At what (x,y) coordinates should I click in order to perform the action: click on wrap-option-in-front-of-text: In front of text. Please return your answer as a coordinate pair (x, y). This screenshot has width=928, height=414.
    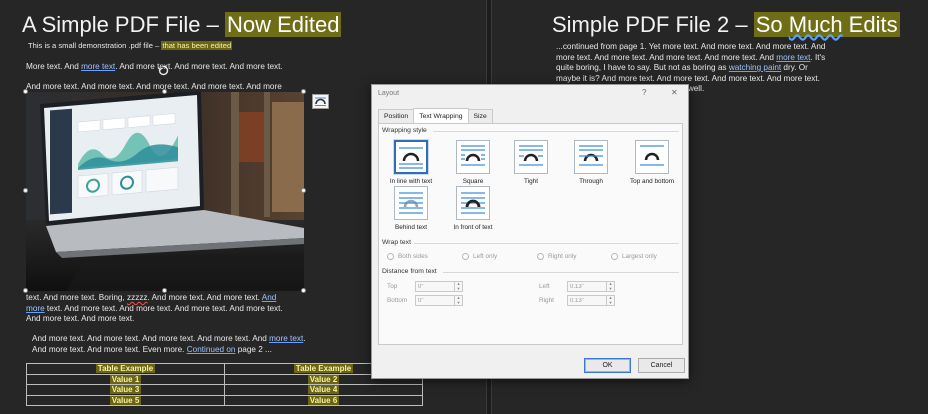
    Looking at the image, I should click on (473, 208).